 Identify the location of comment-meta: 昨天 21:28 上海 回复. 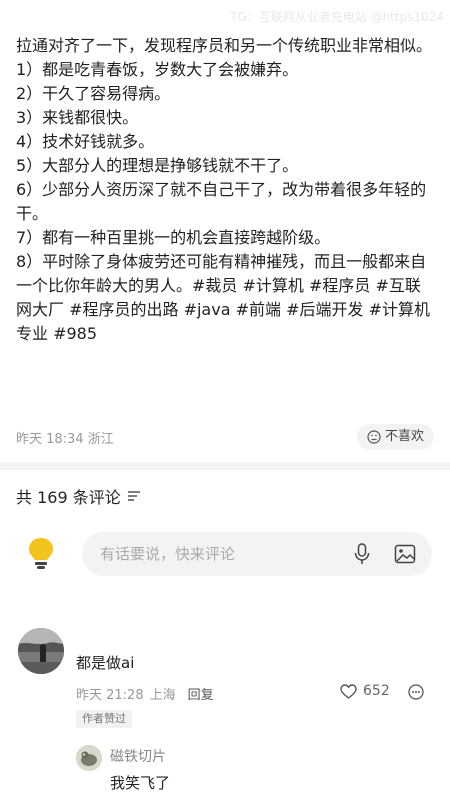
(145, 693).